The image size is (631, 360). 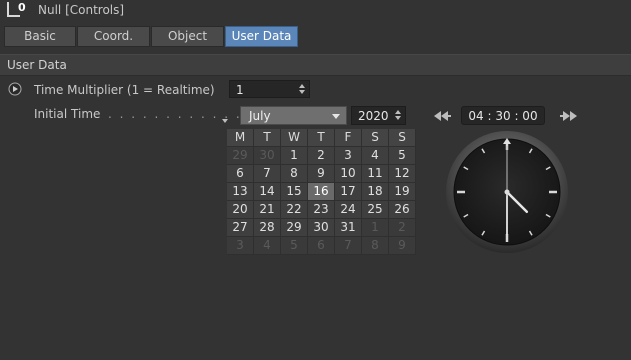 What do you see at coordinates (402, 174) in the screenshot?
I see `calendar-day: 12` at bounding box center [402, 174].